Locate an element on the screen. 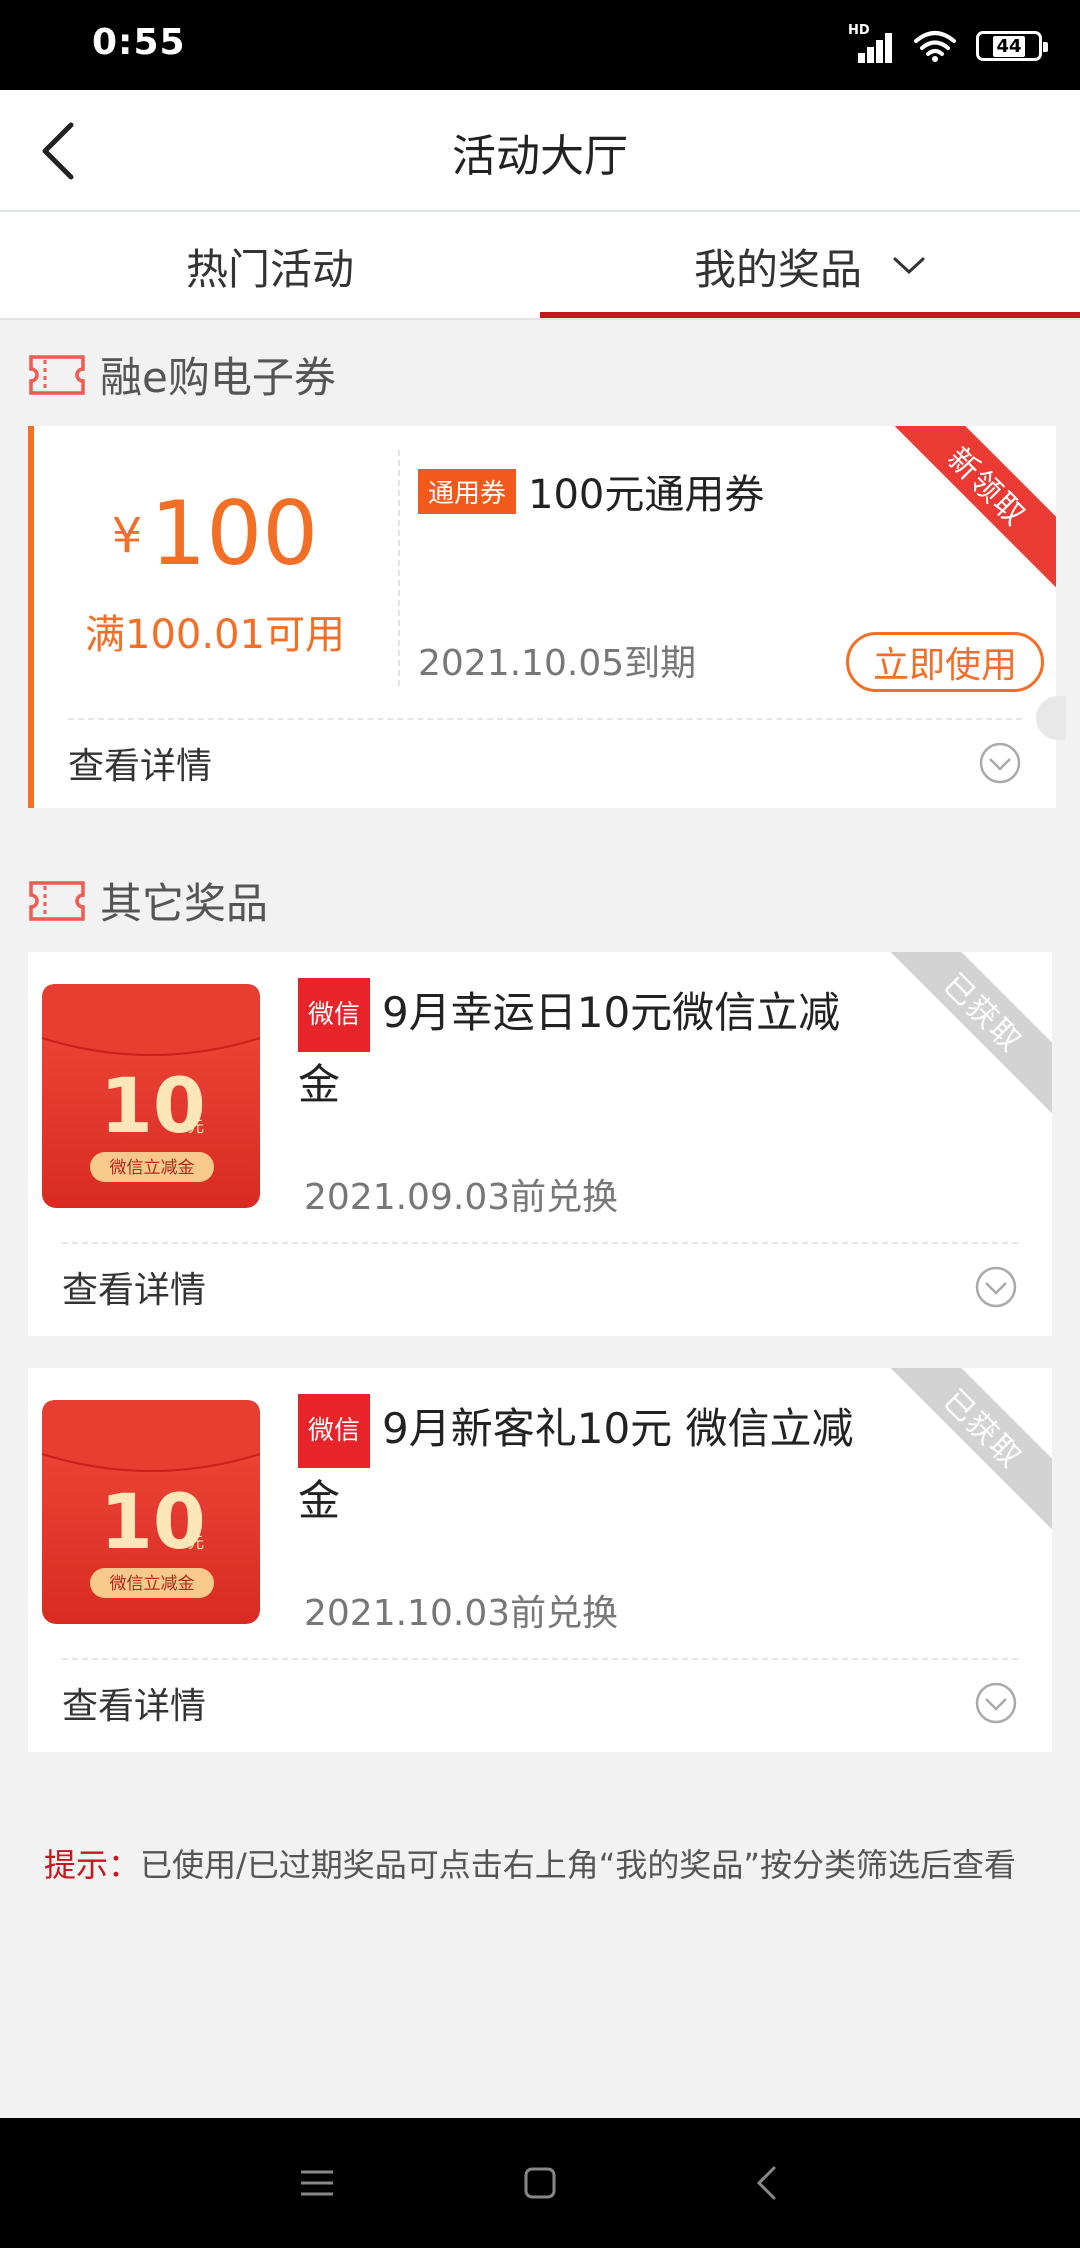  network-type-label: HD is located at coordinates (859, 30).